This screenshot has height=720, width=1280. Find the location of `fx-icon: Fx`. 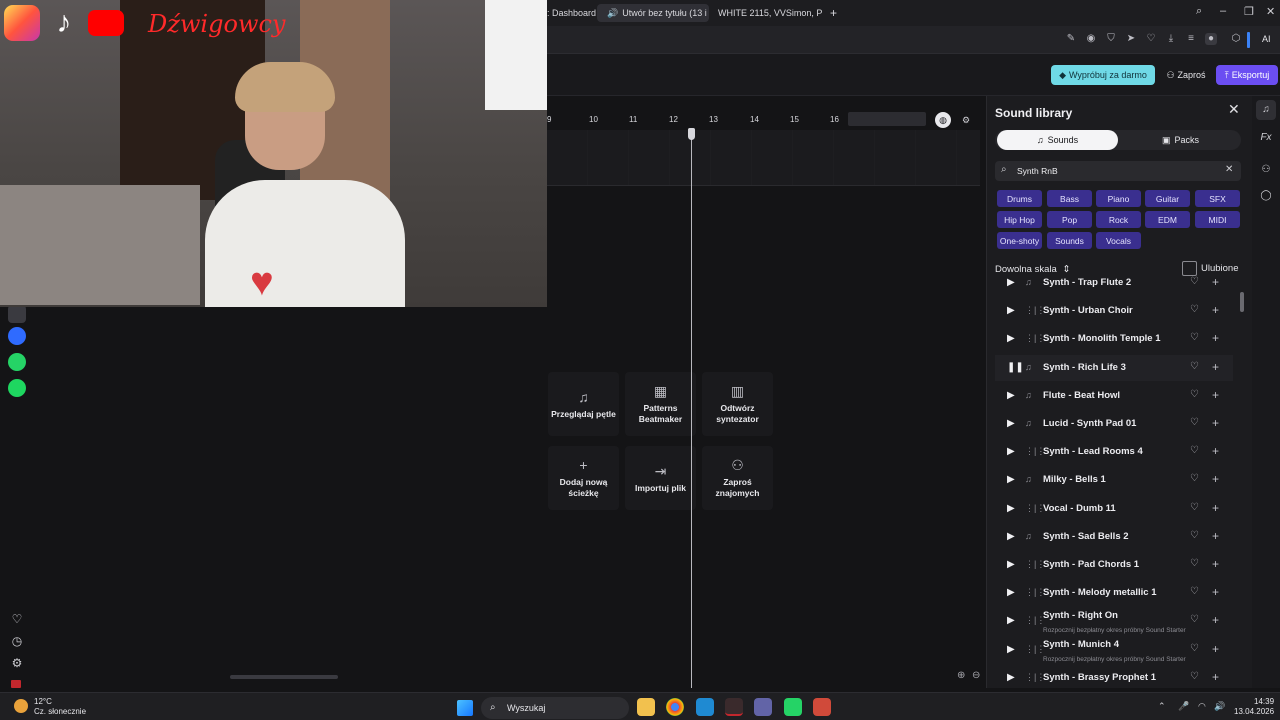

fx-icon: Fx is located at coordinates (1266, 138).